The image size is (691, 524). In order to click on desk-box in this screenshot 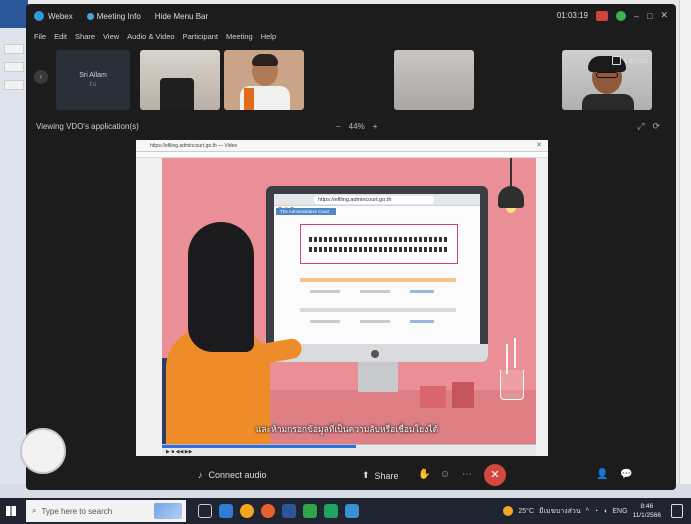, I will do `click(463, 395)`.